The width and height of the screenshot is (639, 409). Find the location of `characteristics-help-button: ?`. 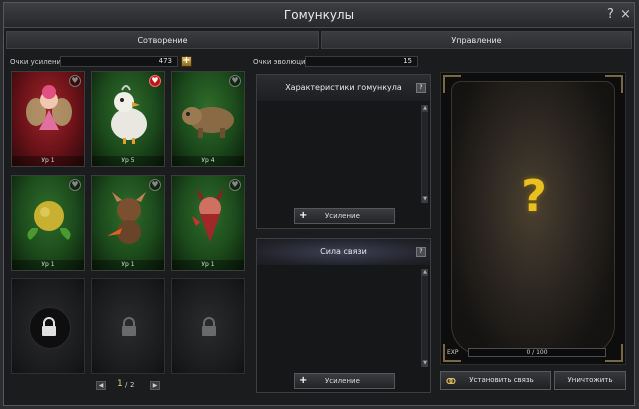

characteristics-help-button: ? is located at coordinates (421, 88).